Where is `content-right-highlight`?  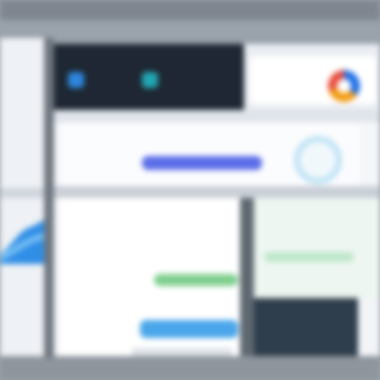 content-right-highlight is located at coordinates (309, 257).